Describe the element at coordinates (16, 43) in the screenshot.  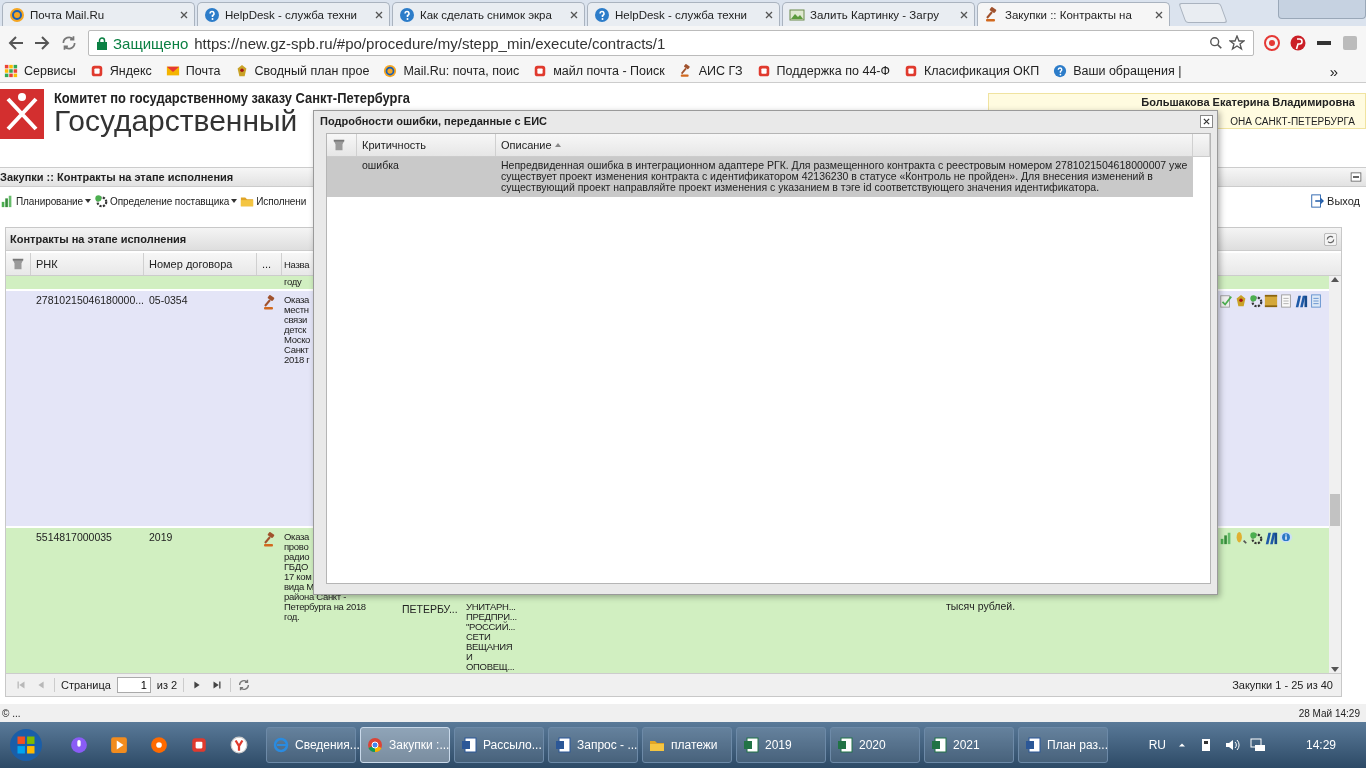
I see `back-icon` at that location.